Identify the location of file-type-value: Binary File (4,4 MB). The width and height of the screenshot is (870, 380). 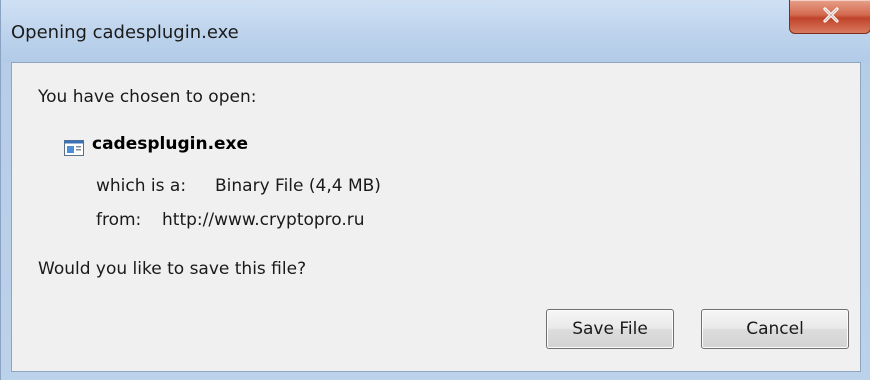
(298, 186).